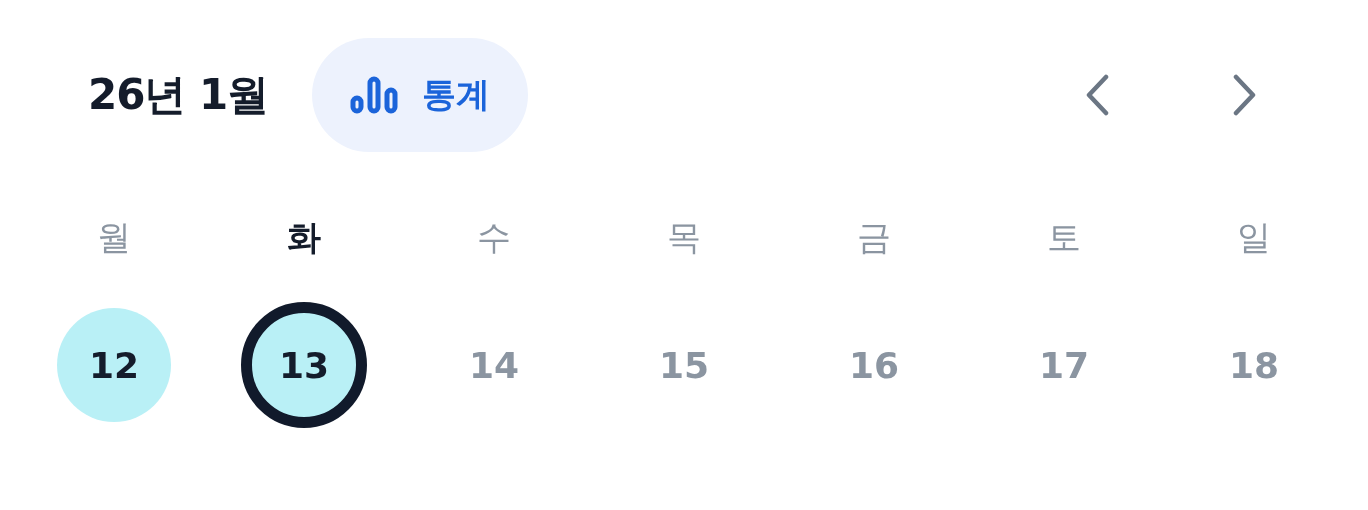  I want to click on weekday-label: 목, so click(684, 237).